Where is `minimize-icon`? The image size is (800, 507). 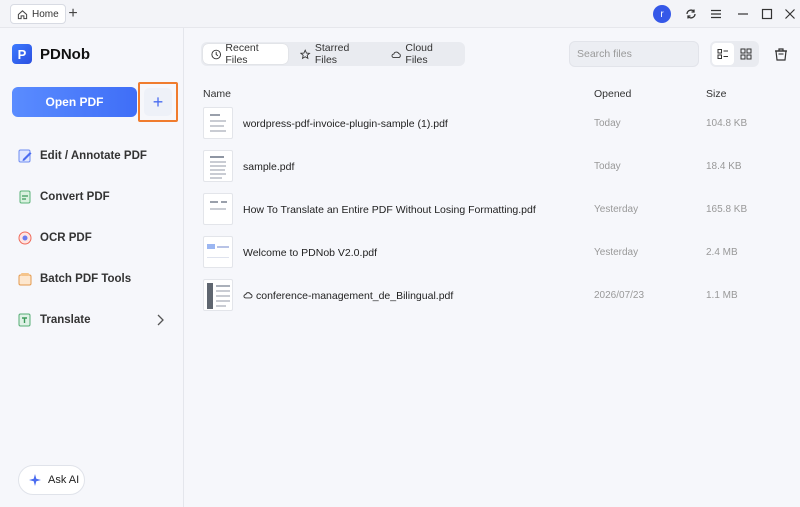
minimize-icon is located at coordinates (743, 14).